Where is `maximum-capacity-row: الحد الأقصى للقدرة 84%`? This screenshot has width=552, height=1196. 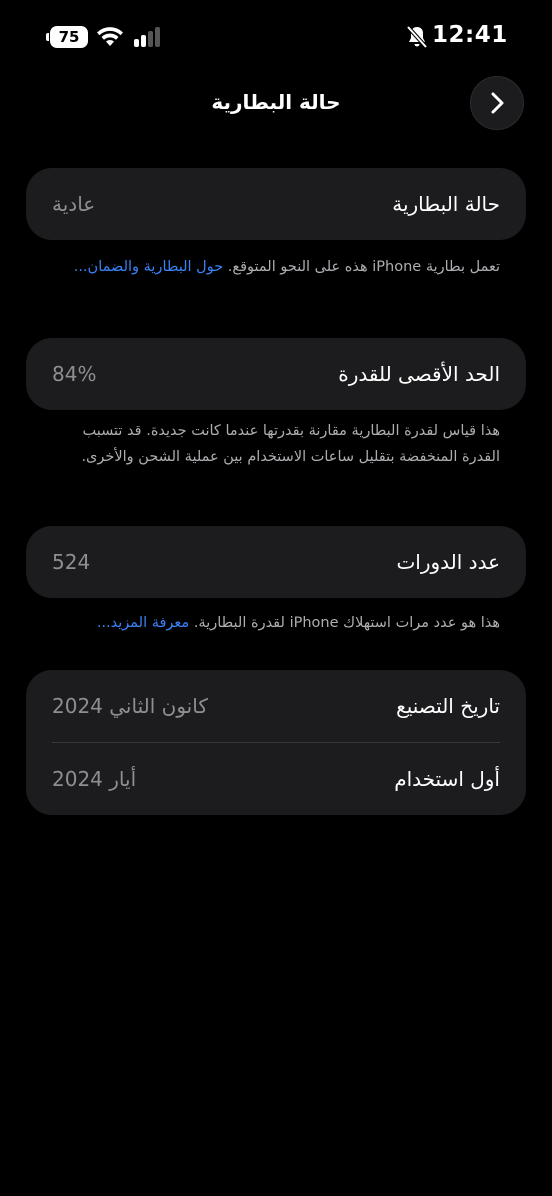
maximum-capacity-row: الحد الأقصى للقدرة 84% is located at coordinates (276, 374).